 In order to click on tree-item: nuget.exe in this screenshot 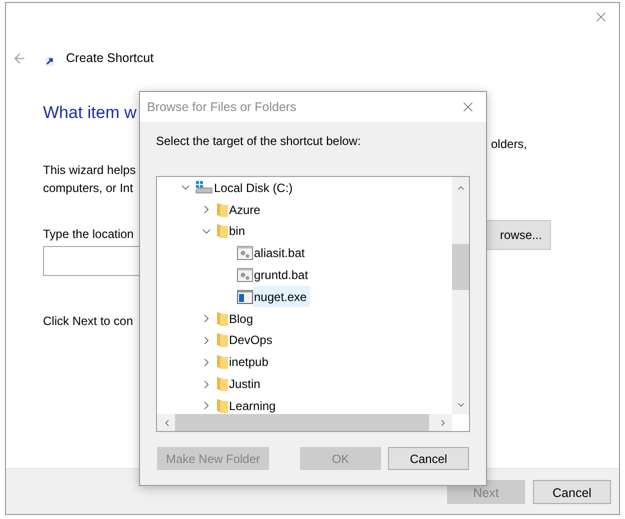, I will do `click(281, 297)`.